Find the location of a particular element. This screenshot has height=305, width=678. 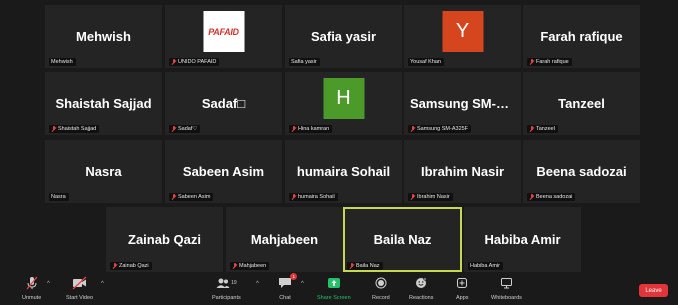

participant-tile: humaira Sohail humaira Sohail is located at coordinates (343, 171).